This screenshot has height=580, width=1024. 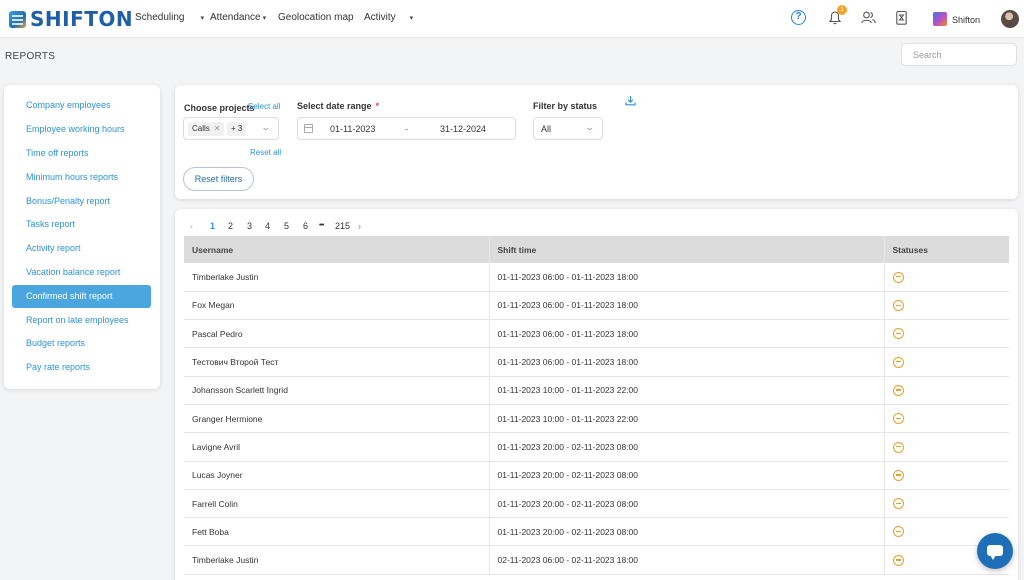 What do you see at coordinates (81, 343) in the screenshot?
I see `sidebar-item-budget-reports: Budget reports` at bounding box center [81, 343].